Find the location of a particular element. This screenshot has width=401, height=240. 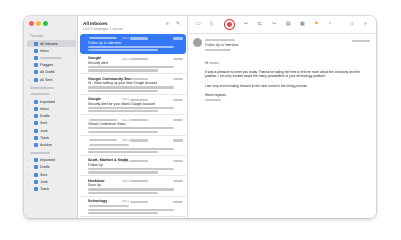

message-sender: Schoology is located at coordinates (98, 201).